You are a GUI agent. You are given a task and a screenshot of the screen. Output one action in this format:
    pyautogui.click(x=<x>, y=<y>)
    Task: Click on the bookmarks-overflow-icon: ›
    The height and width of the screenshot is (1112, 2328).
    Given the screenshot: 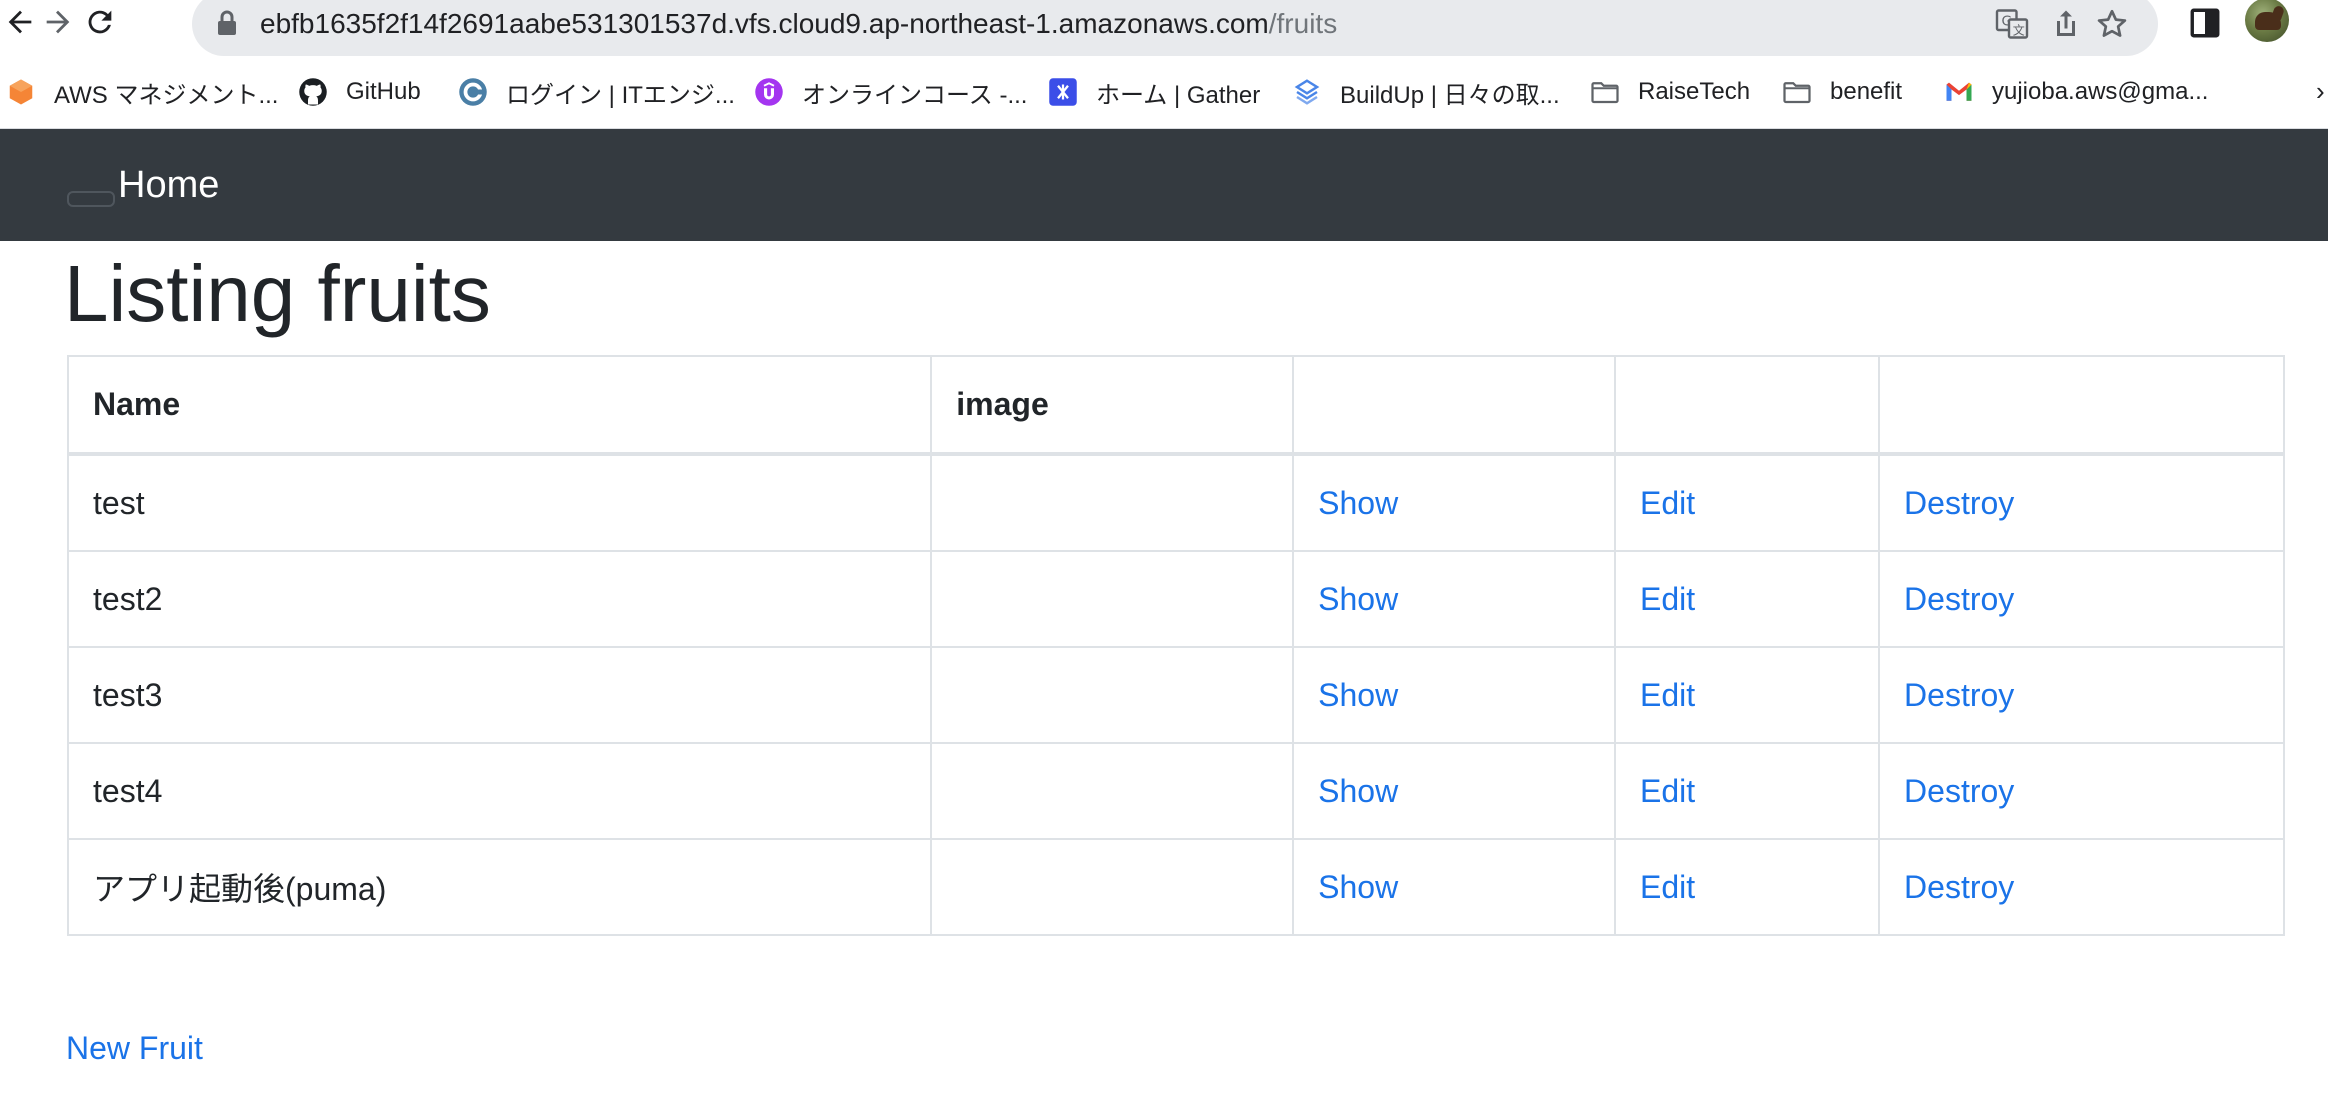 What is the action you would take?
    pyautogui.click(x=2320, y=91)
    